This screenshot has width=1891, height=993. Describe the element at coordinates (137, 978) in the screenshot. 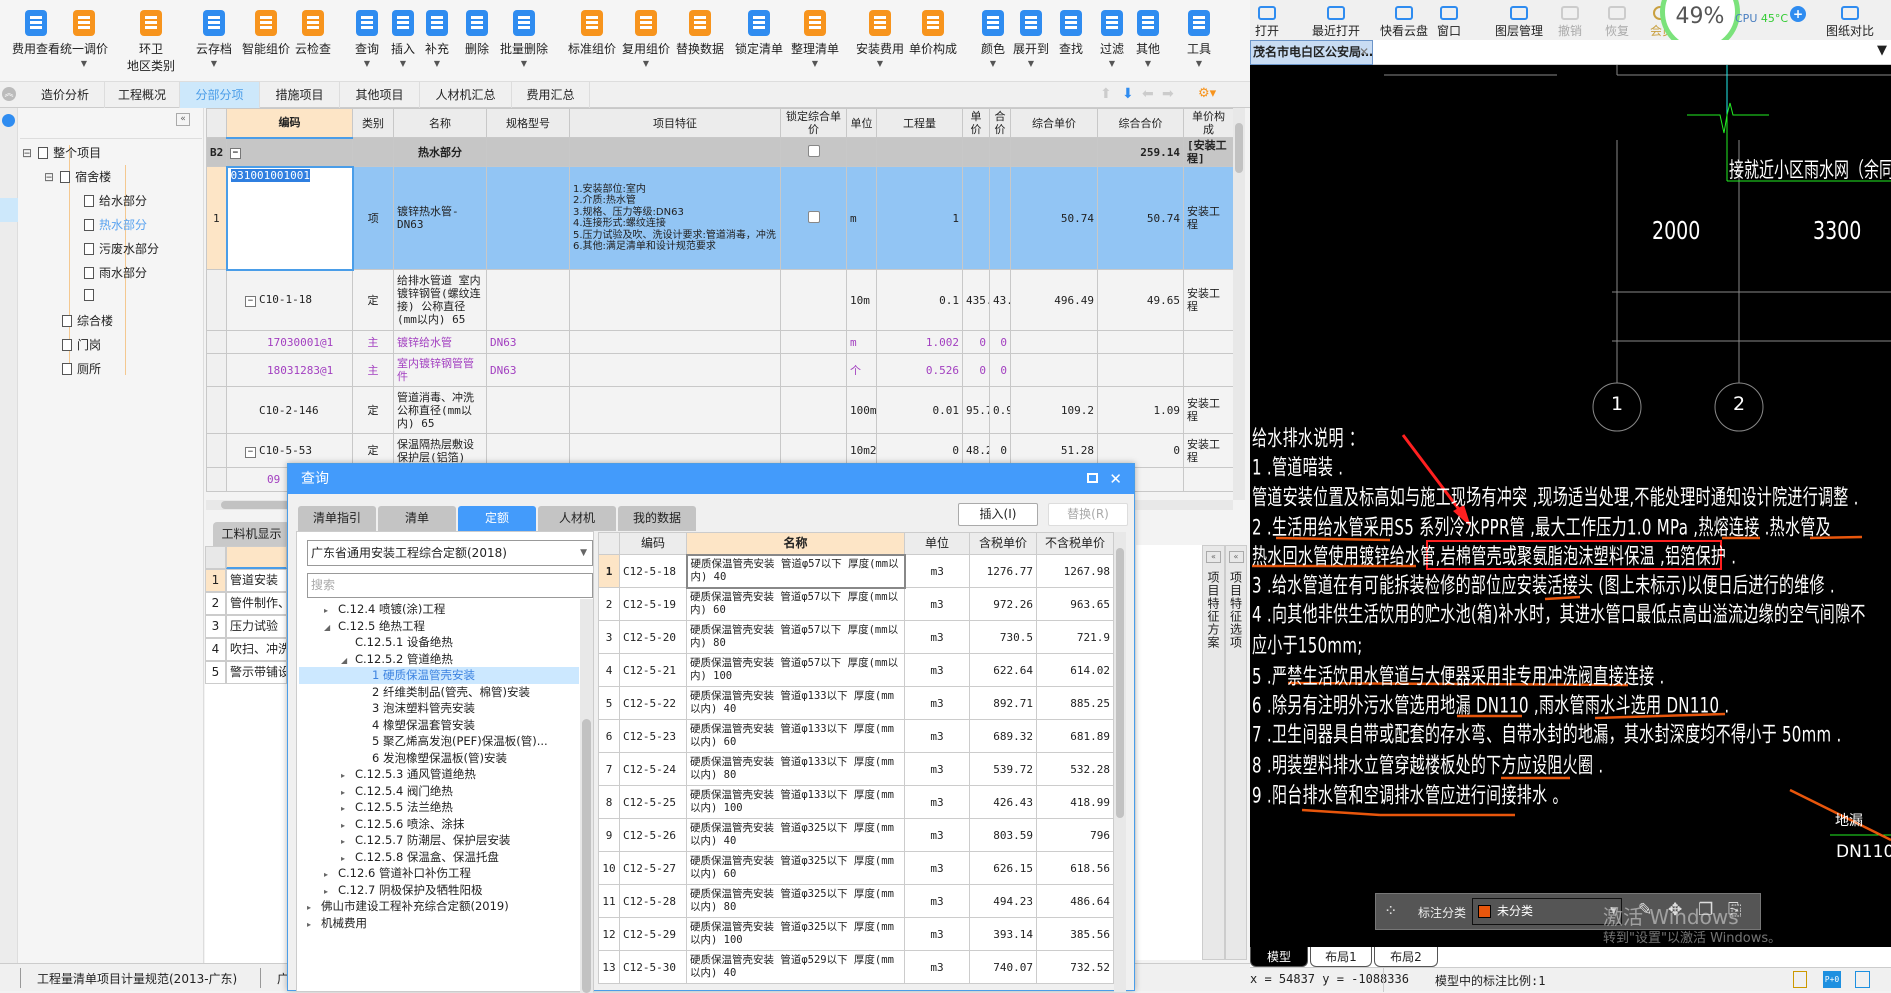

I see `spec-standard: 工程量清单项目计量规范(2013-广东)` at that location.